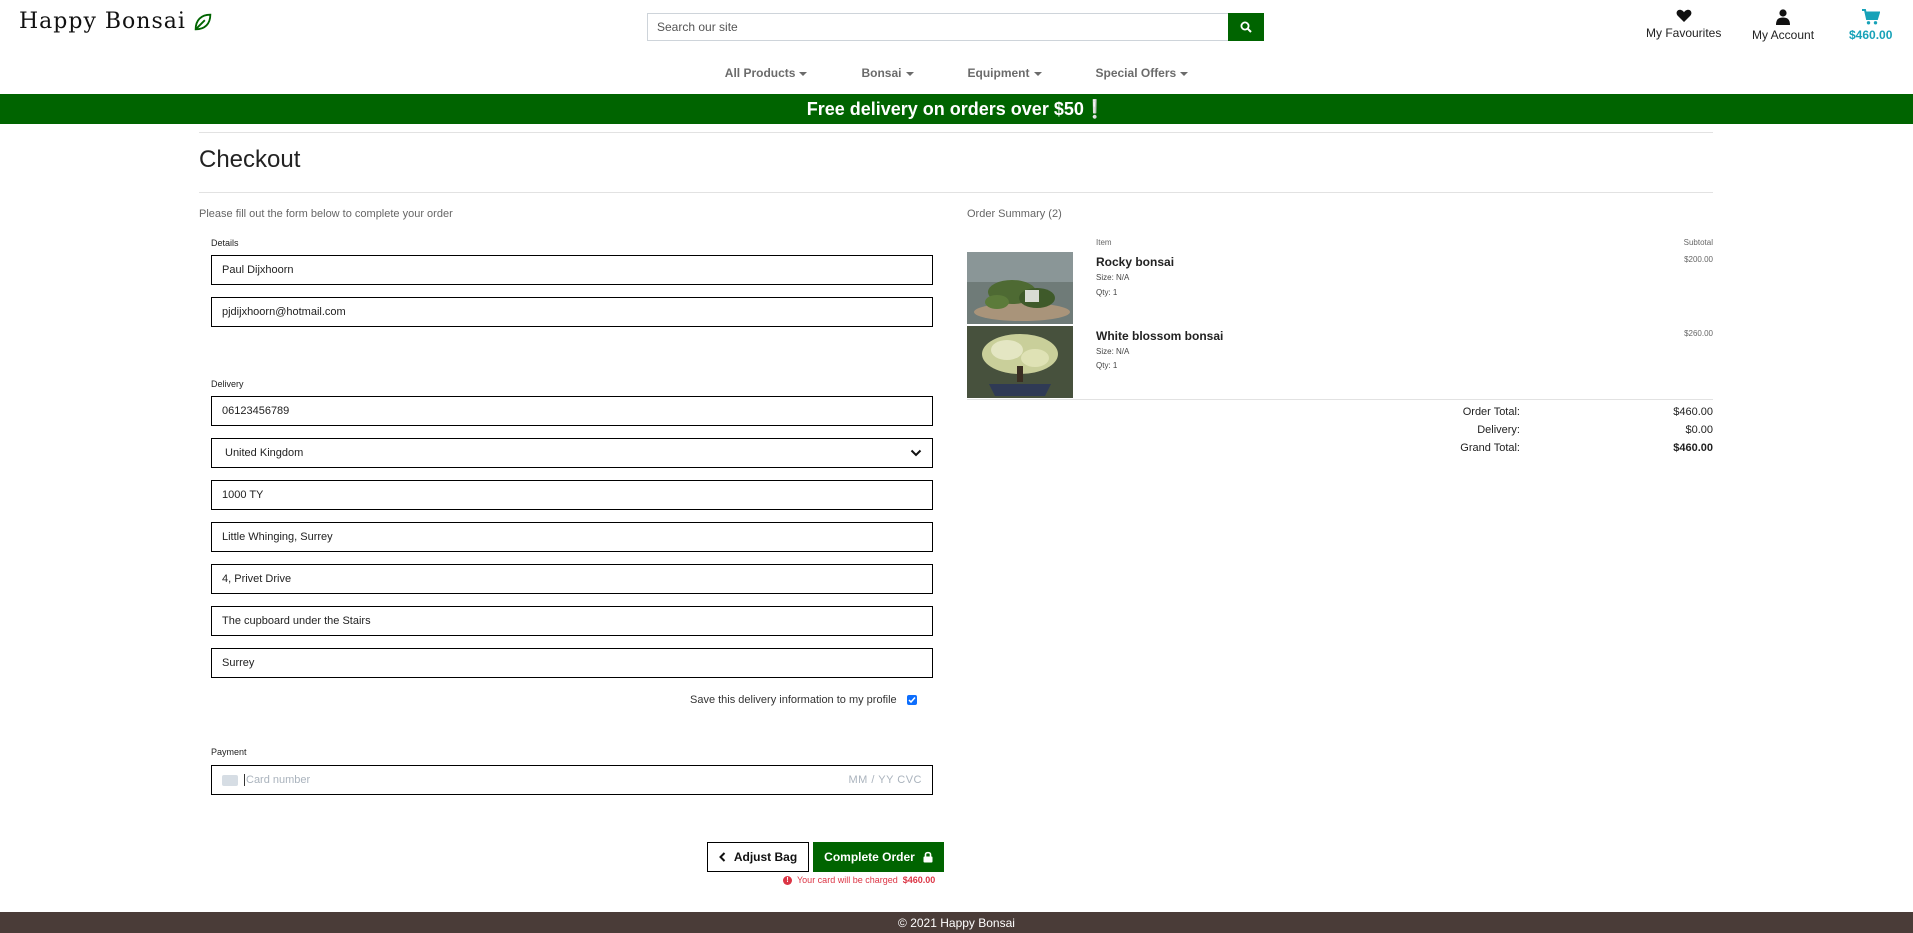 This screenshot has width=1913, height=933. What do you see at coordinates (250, 159) in the screenshot?
I see `page-title: Checkout` at bounding box center [250, 159].